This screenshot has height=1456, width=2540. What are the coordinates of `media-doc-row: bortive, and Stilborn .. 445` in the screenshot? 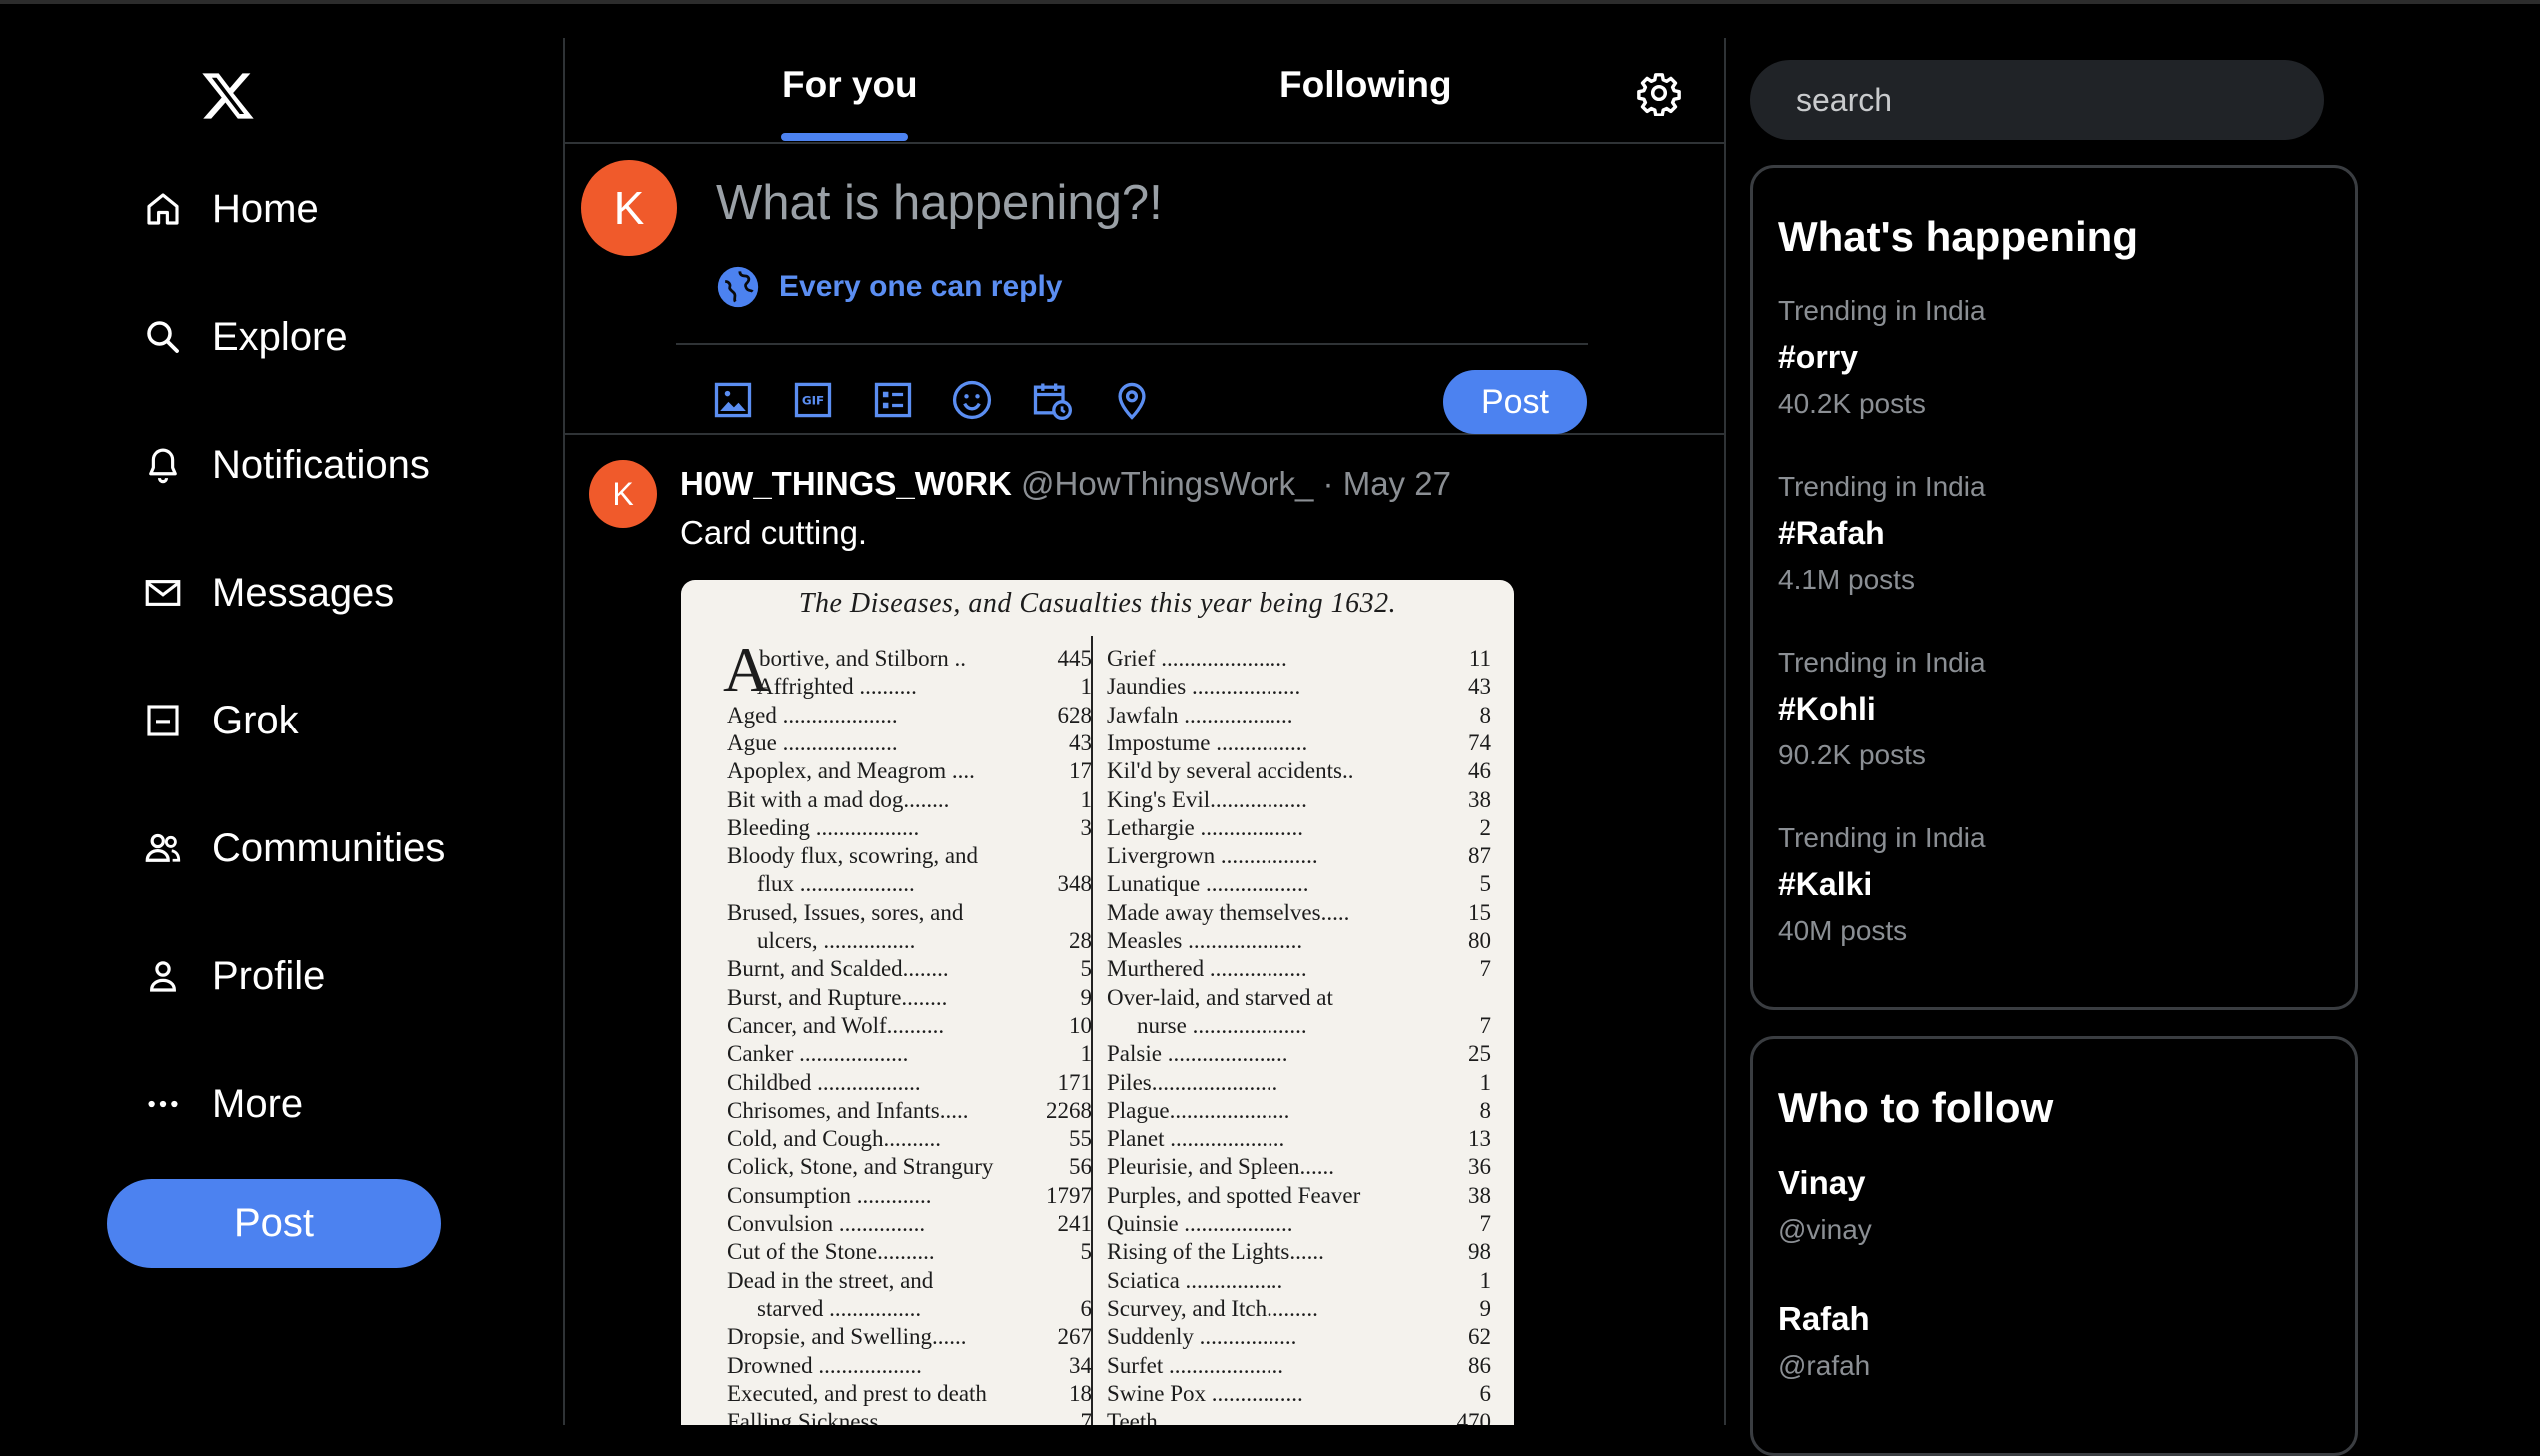 It's located at (909, 660).